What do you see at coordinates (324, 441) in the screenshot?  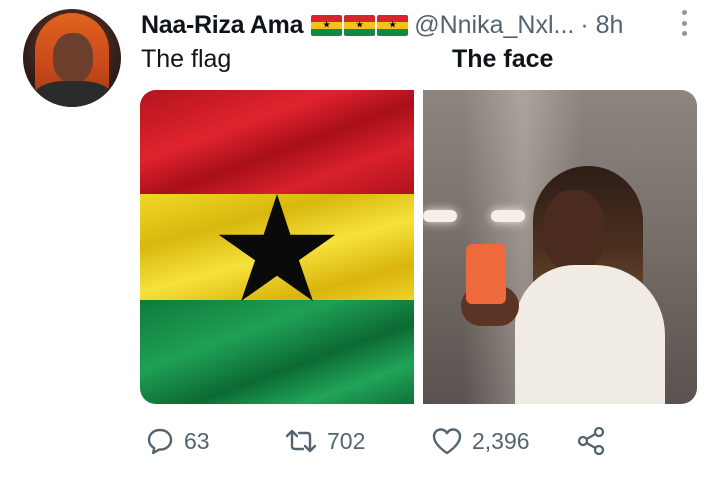 I see `retweet-button: 702` at bounding box center [324, 441].